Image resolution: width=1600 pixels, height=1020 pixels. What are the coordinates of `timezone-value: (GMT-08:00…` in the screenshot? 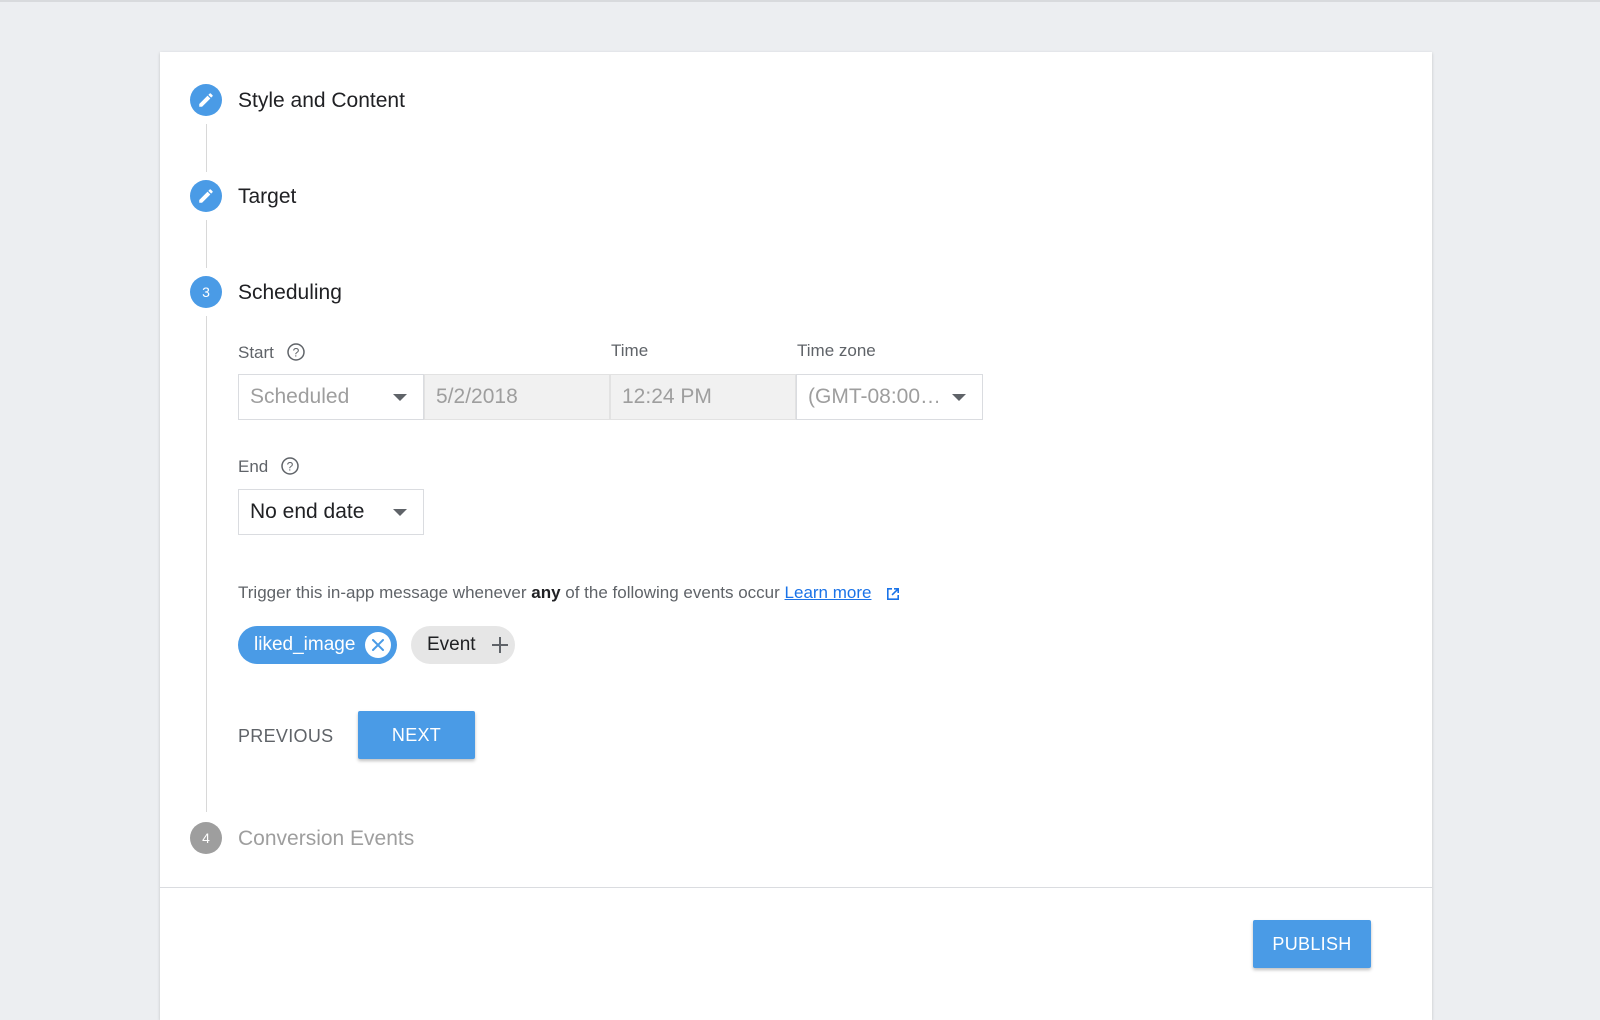 It's located at (873, 396).